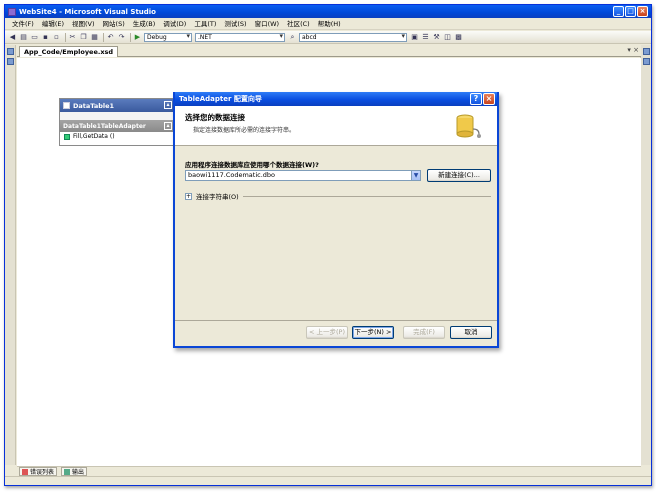  I want to click on bottom-tool-tabs: 错误列表 输出, so click(329, 471).